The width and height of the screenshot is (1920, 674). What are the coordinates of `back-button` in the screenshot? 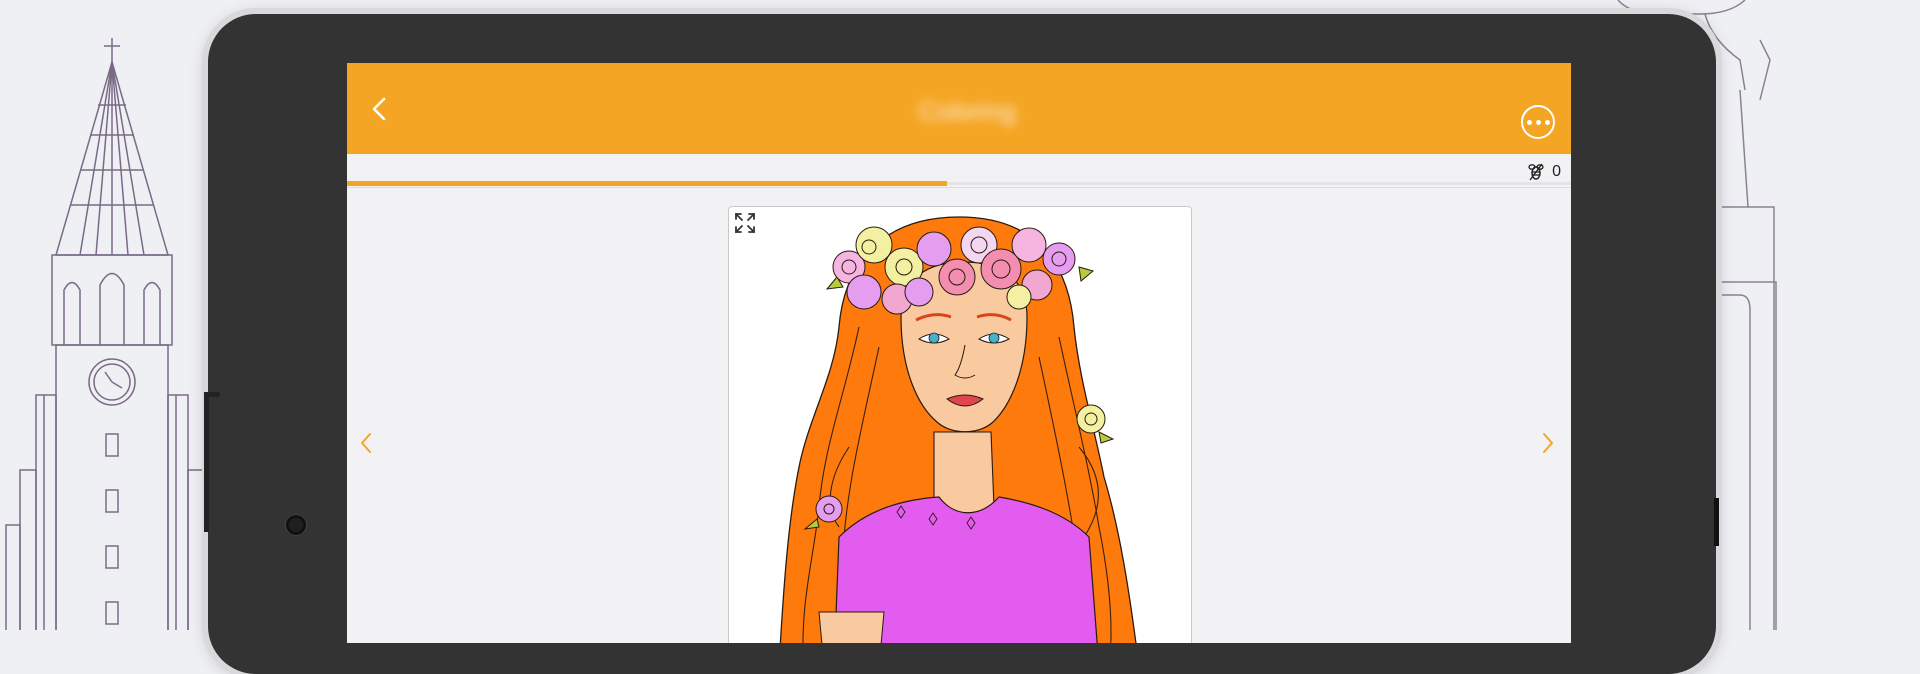 It's located at (379, 109).